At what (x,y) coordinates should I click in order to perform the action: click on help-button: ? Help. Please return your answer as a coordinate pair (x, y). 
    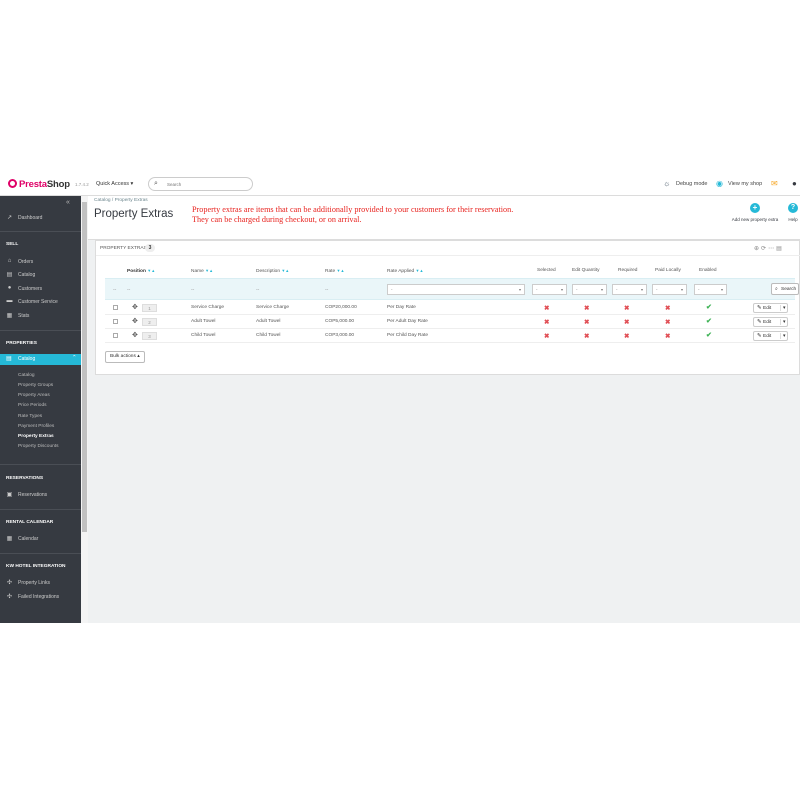
    Looking at the image, I should click on (793, 215).